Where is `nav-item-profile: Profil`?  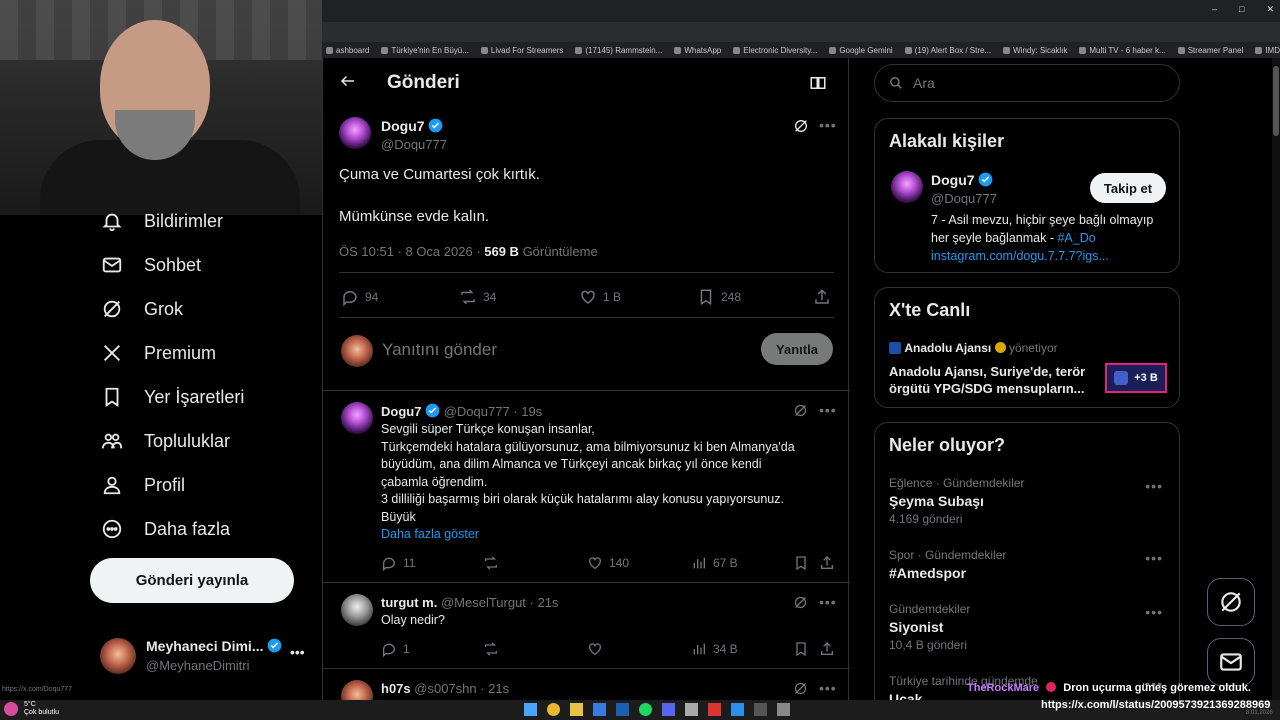 nav-item-profile: Profil is located at coordinates (142, 485).